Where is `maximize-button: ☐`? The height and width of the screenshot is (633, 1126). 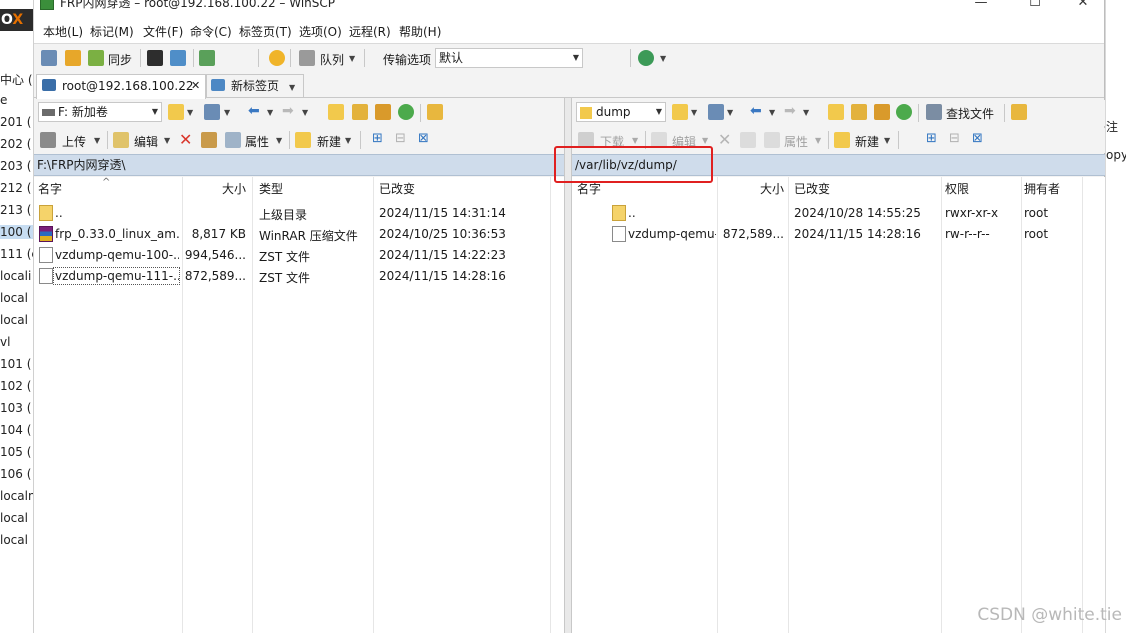
maximize-button: ☐ is located at coordinates (1035, 6).